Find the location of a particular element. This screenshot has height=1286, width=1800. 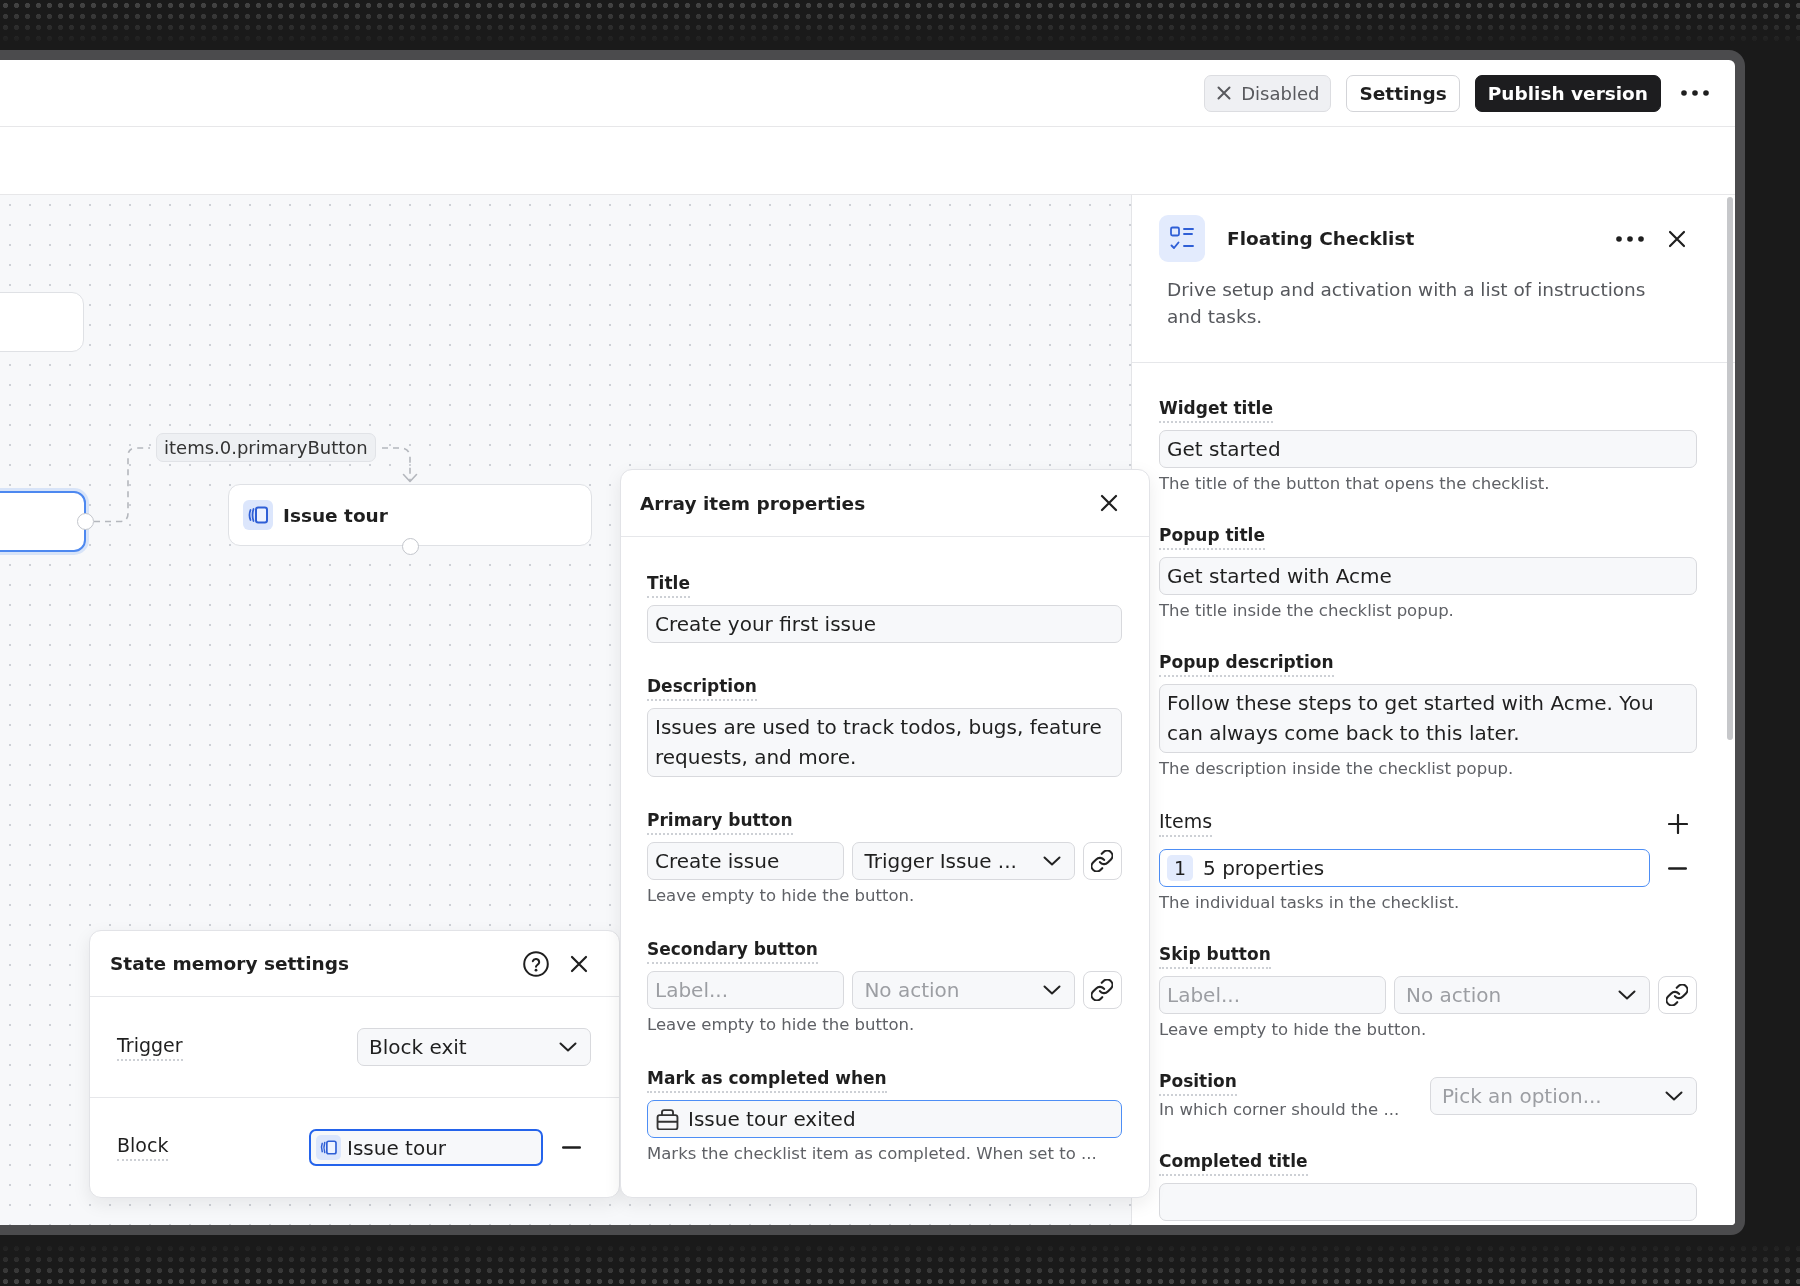

help-text: The individual tasks in the checklist. is located at coordinates (1310, 903).